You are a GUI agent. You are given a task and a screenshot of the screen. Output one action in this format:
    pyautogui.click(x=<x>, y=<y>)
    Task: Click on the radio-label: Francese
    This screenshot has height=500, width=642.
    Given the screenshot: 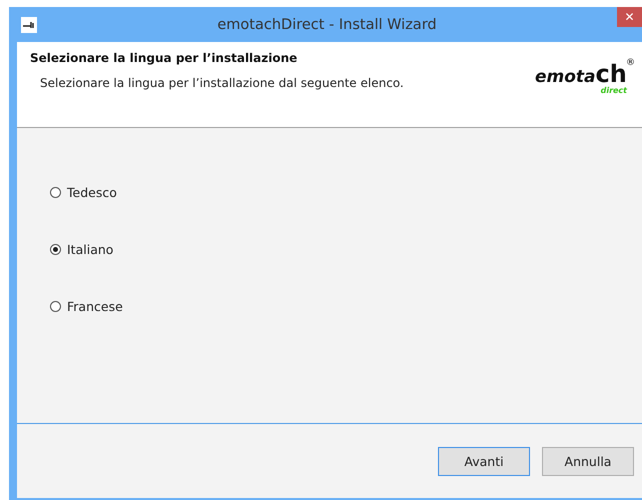 What is the action you would take?
    pyautogui.click(x=95, y=306)
    